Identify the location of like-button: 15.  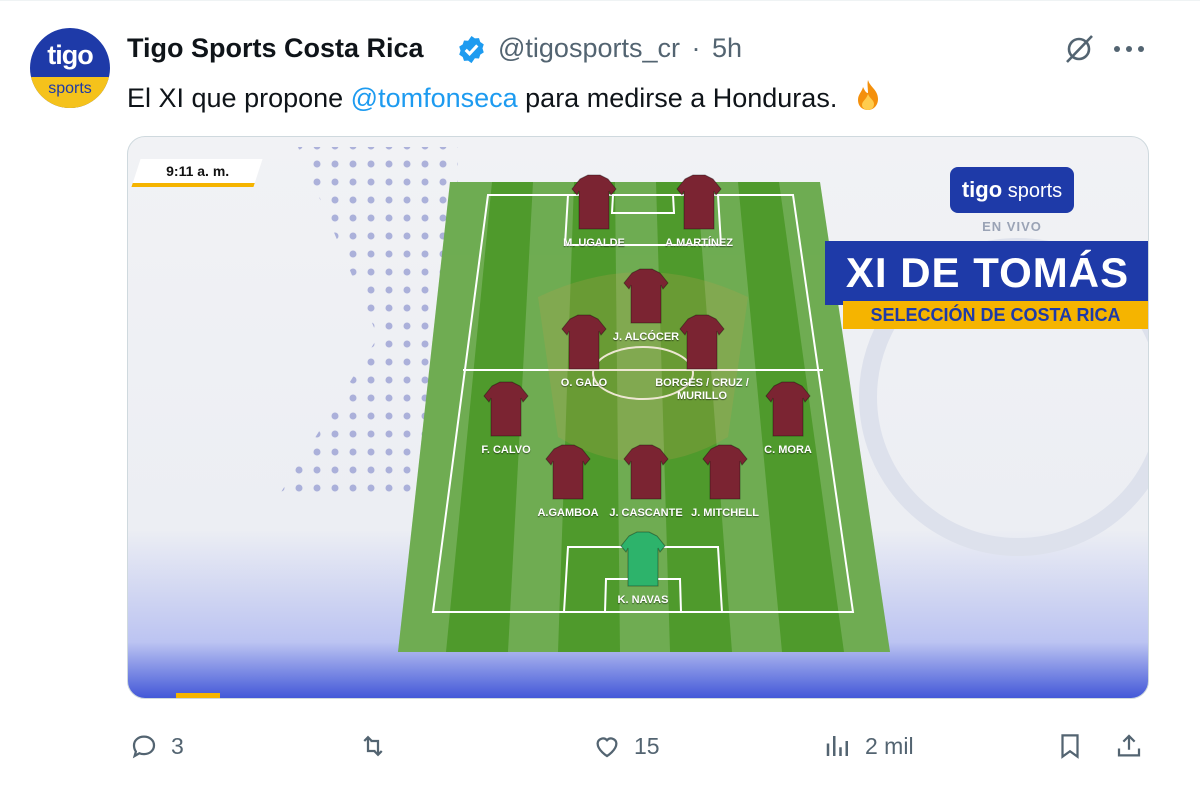
(626, 746).